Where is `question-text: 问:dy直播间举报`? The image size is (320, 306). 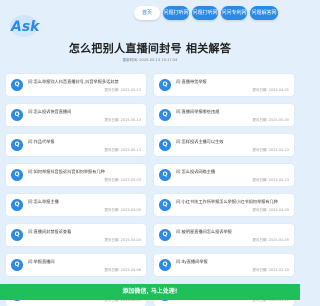
question-text: 问:dy直播间举报 is located at coordinates (233, 262).